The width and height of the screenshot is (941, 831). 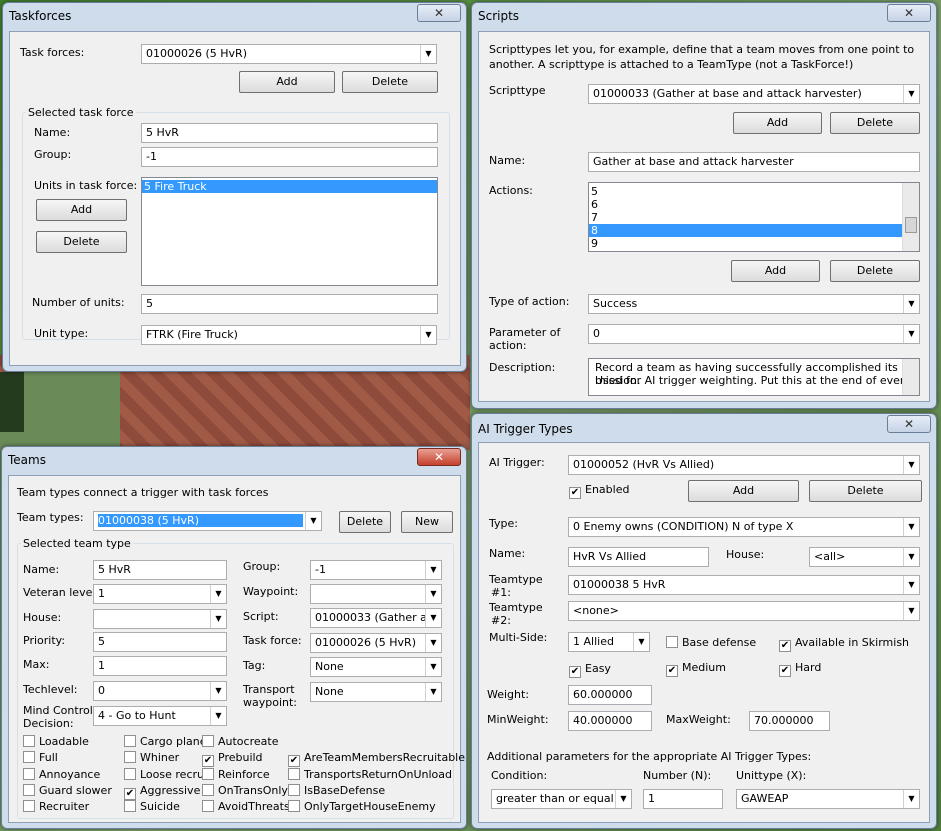 What do you see at coordinates (289, 133) in the screenshot?
I see `name-field: 5 HvR` at bounding box center [289, 133].